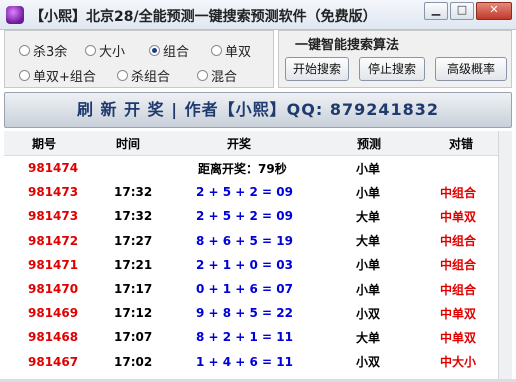 The image size is (516, 382). What do you see at coordinates (53, 337) in the screenshot?
I see `period-cell: 981468` at bounding box center [53, 337].